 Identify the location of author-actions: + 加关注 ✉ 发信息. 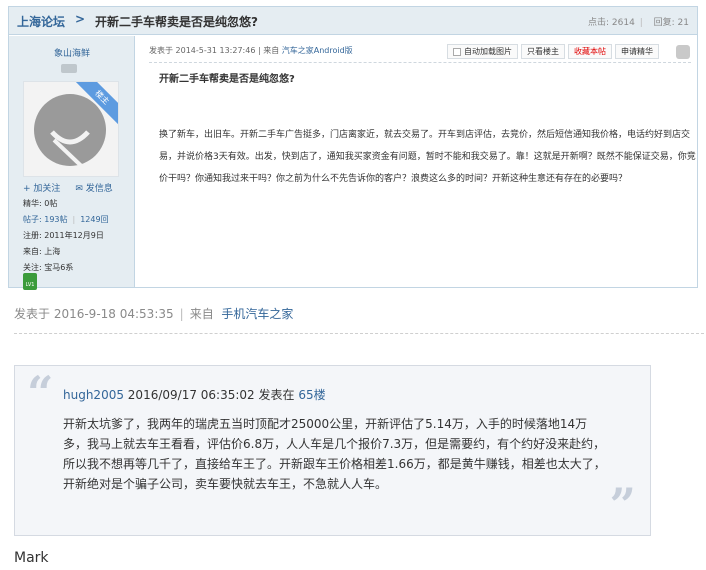
(68, 187).